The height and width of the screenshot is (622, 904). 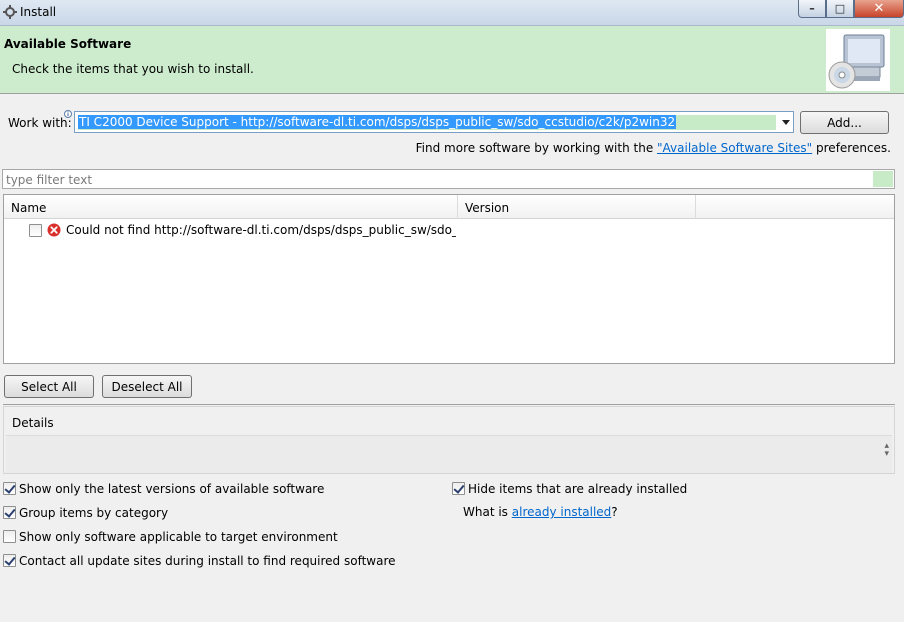 I want to click on column-header-version: Version, so click(x=577, y=207).